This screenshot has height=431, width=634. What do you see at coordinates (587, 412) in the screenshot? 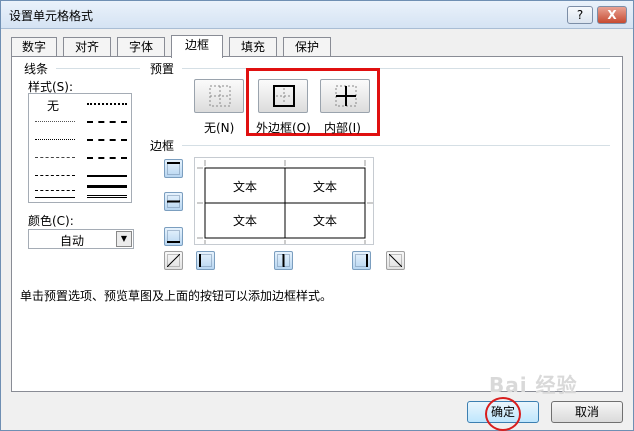
I see `cancel-button: 取消` at bounding box center [587, 412].